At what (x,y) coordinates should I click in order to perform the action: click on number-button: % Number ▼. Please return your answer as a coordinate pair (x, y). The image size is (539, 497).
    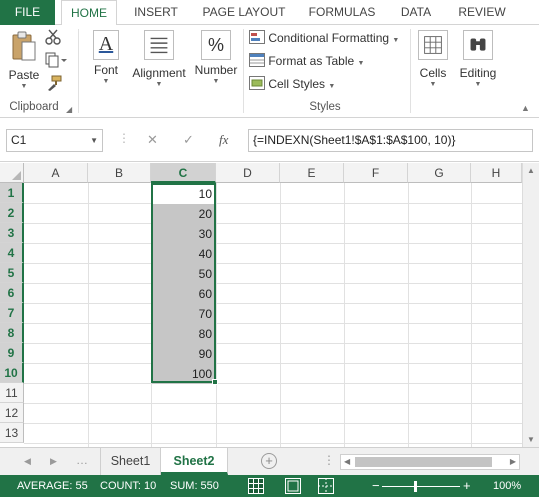
    Looking at the image, I should click on (216, 58).